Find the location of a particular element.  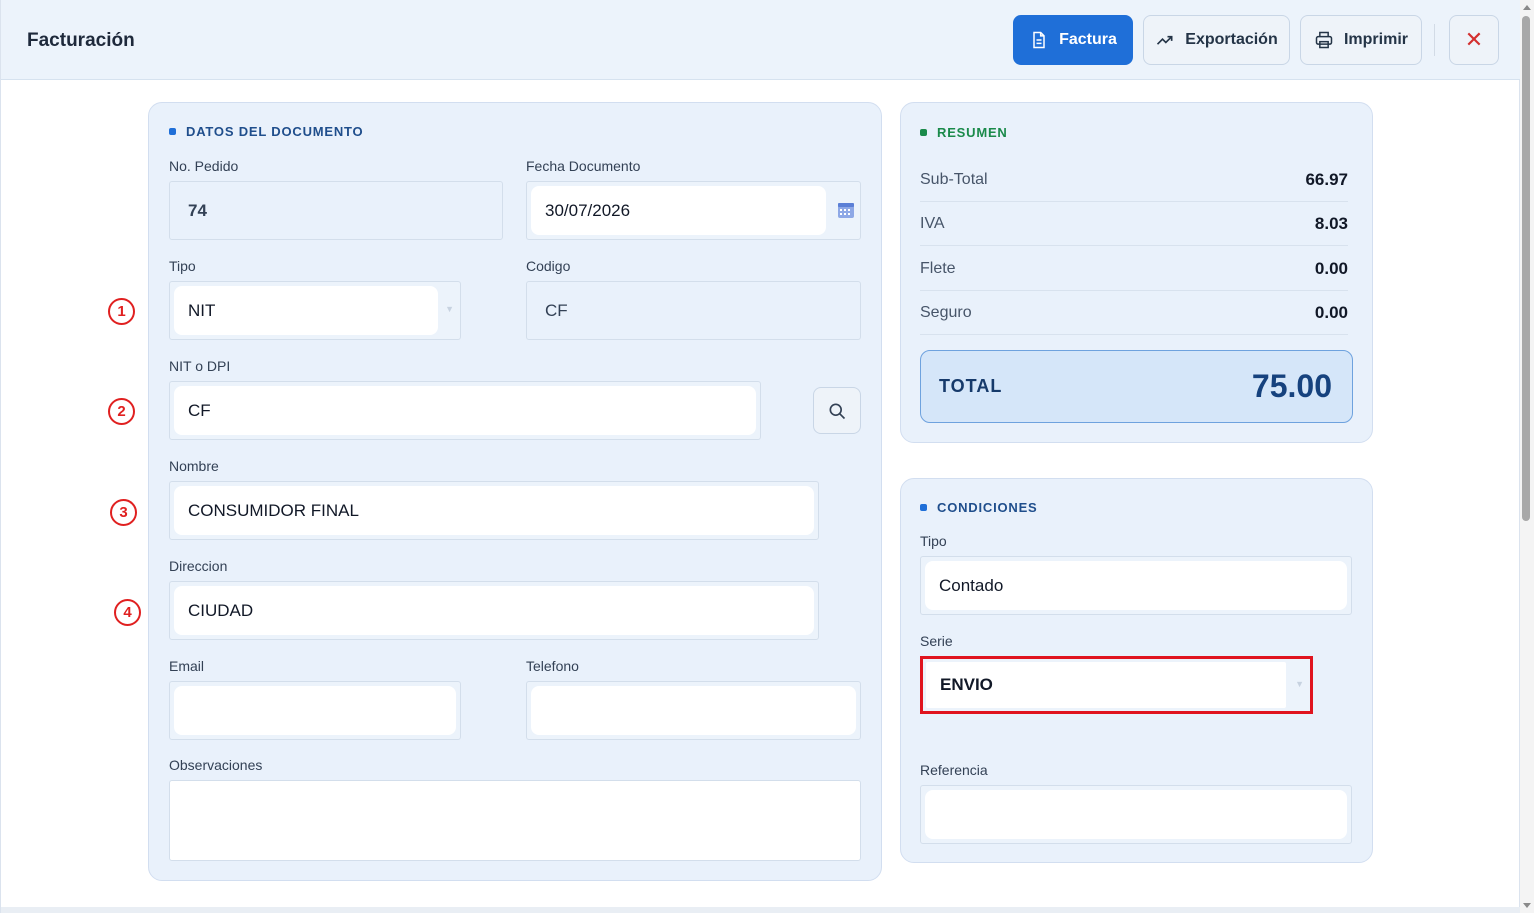

condiciones-tipo-field: Contado is located at coordinates (1136, 585).